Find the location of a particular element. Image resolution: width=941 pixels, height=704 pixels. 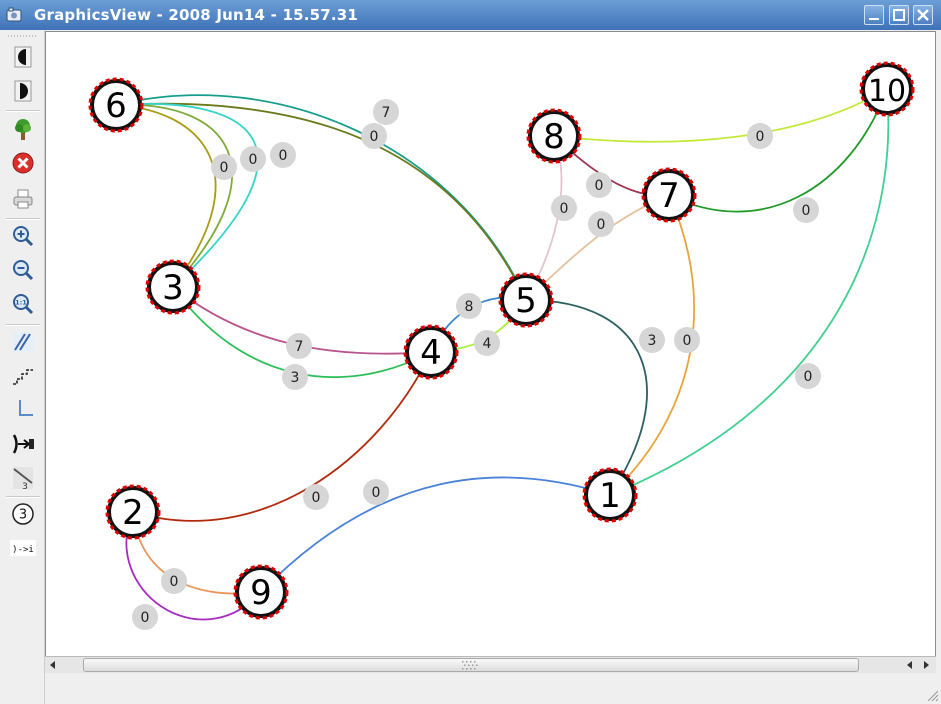

print-button is located at coordinates (23, 199).